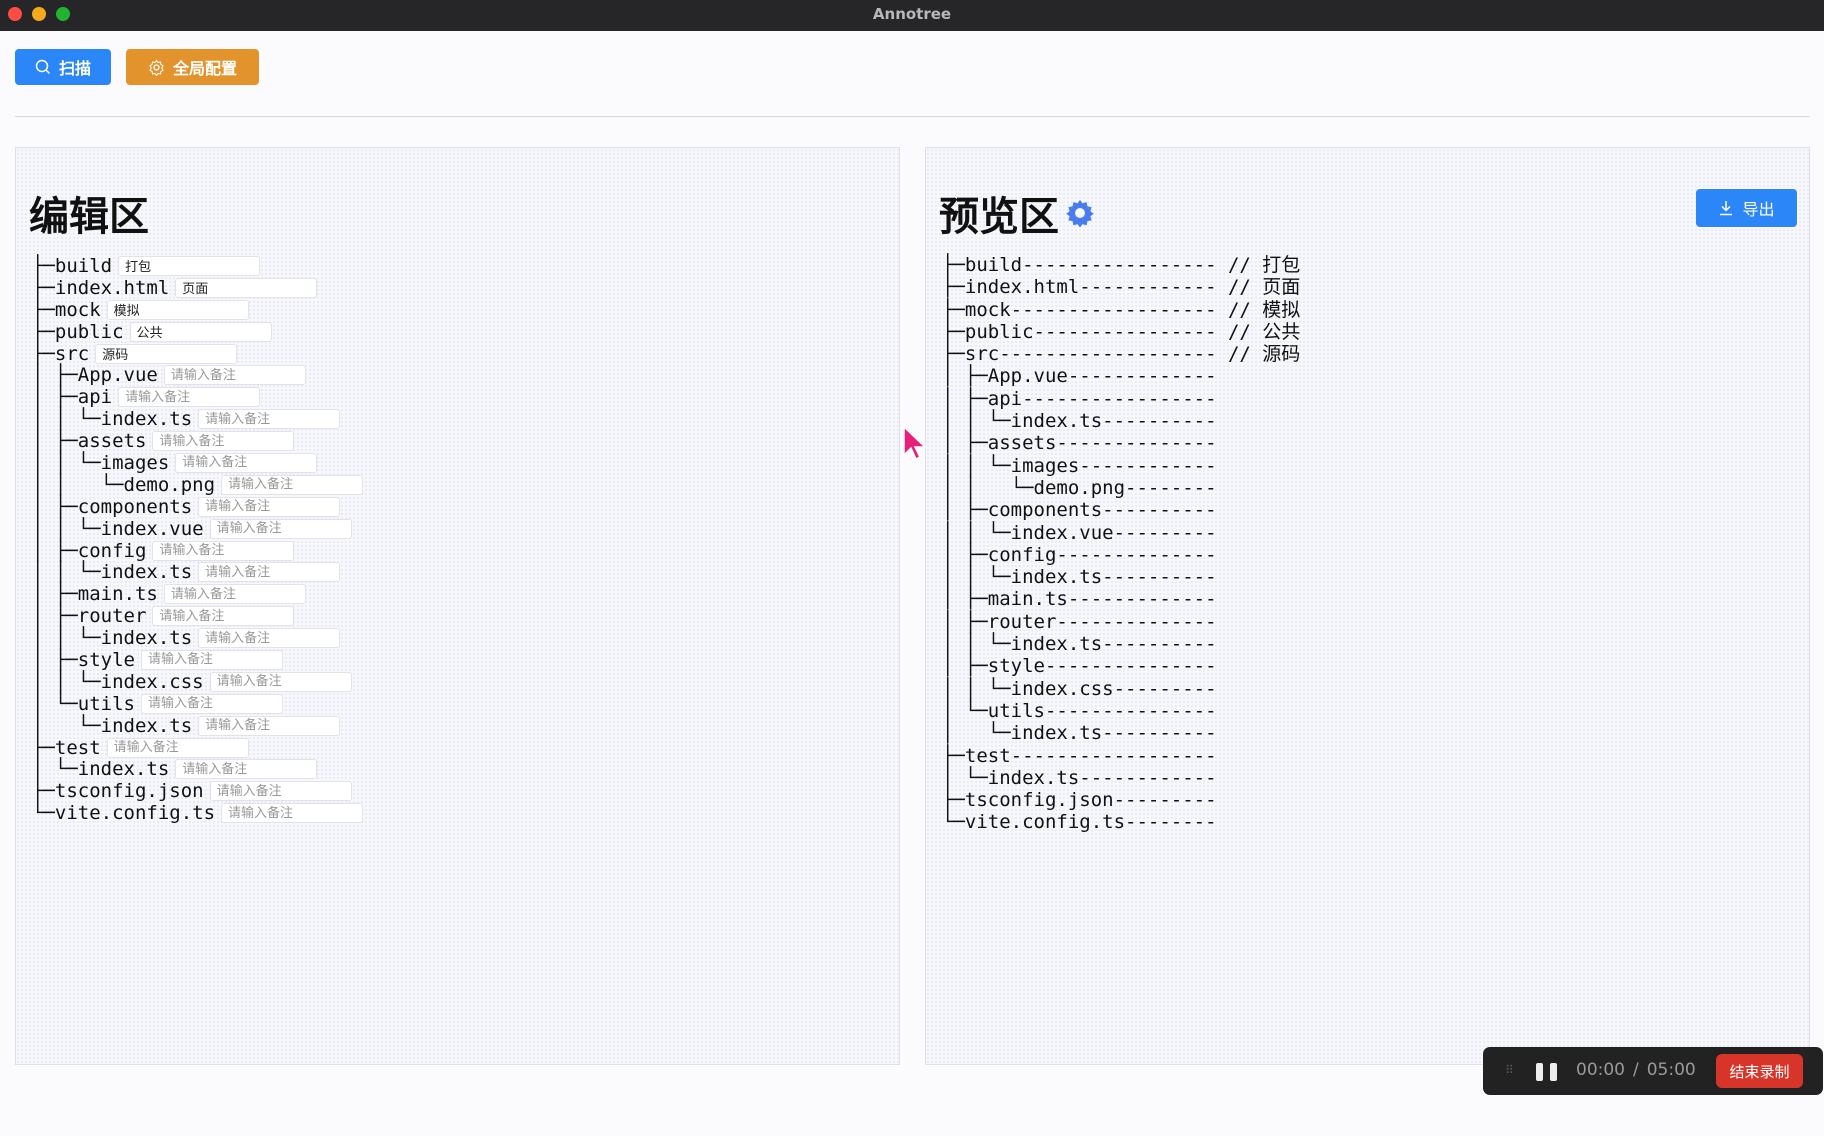 The image size is (1824, 1136). What do you see at coordinates (152, 681) in the screenshot?
I see `tree-node-name: index.css` at bounding box center [152, 681].